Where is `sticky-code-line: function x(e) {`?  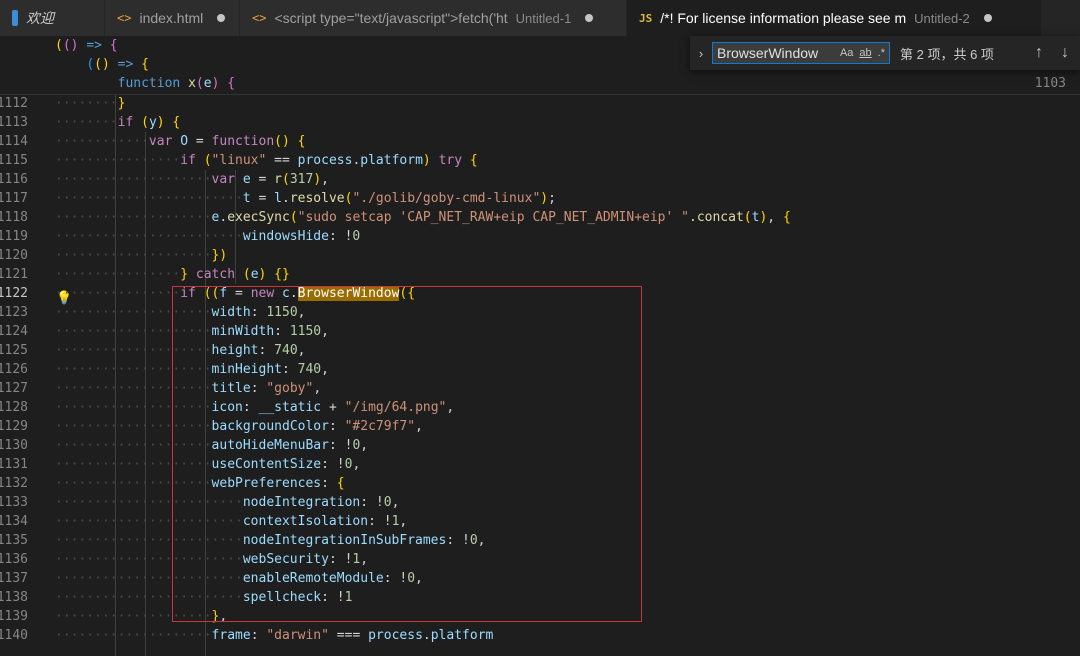 sticky-code-line: function x(e) { is located at coordinates (176, 83).